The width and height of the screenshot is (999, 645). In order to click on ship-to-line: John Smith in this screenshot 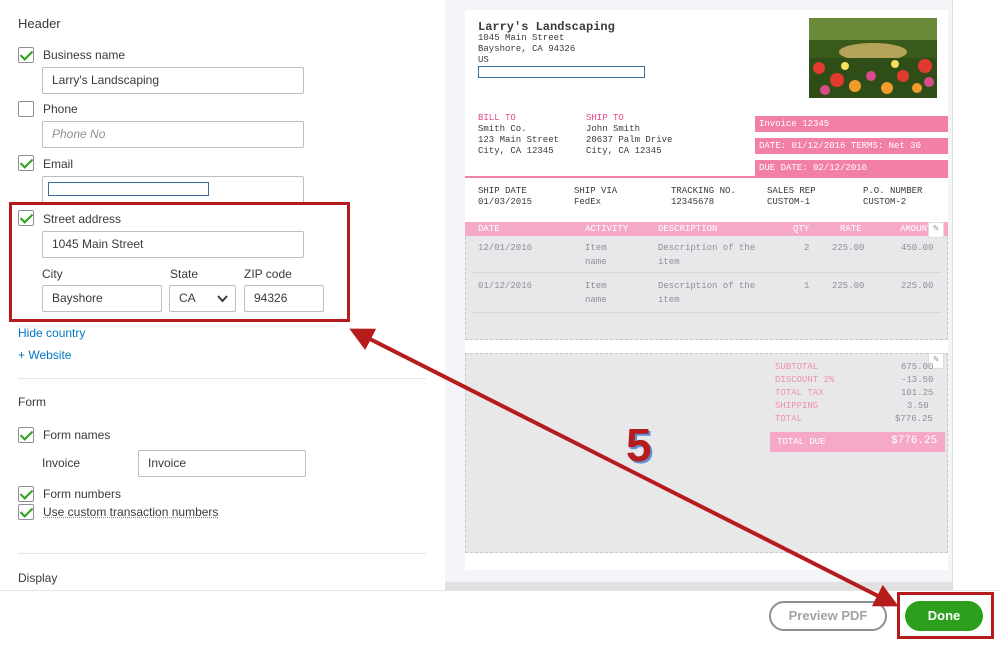, I will do `click(613, 129)`.